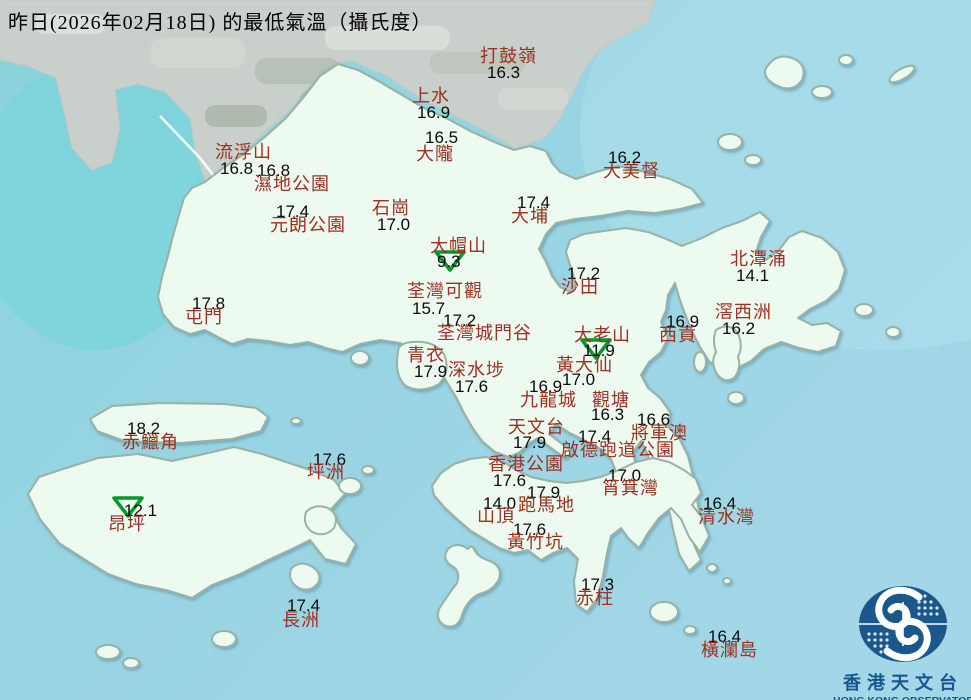  What do you see at coordinates (237, 168) in the screenshot?
I see `station-value-label: 16.8` at bounding box center [237, 168].